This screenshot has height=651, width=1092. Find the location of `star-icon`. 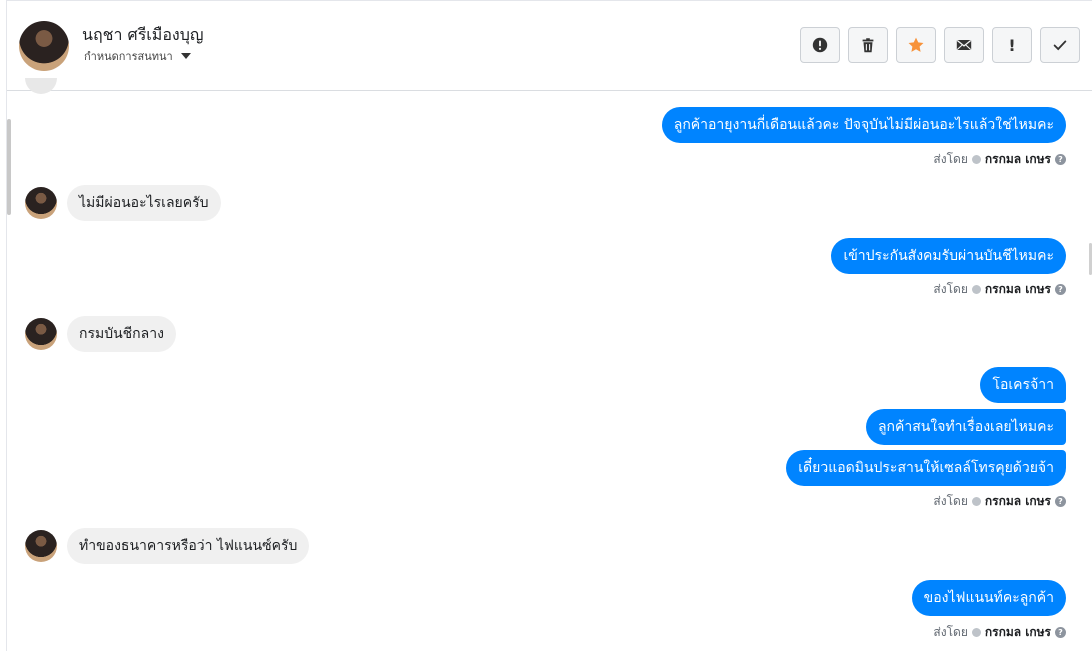

star-icon is located at coordinates (916, 44).